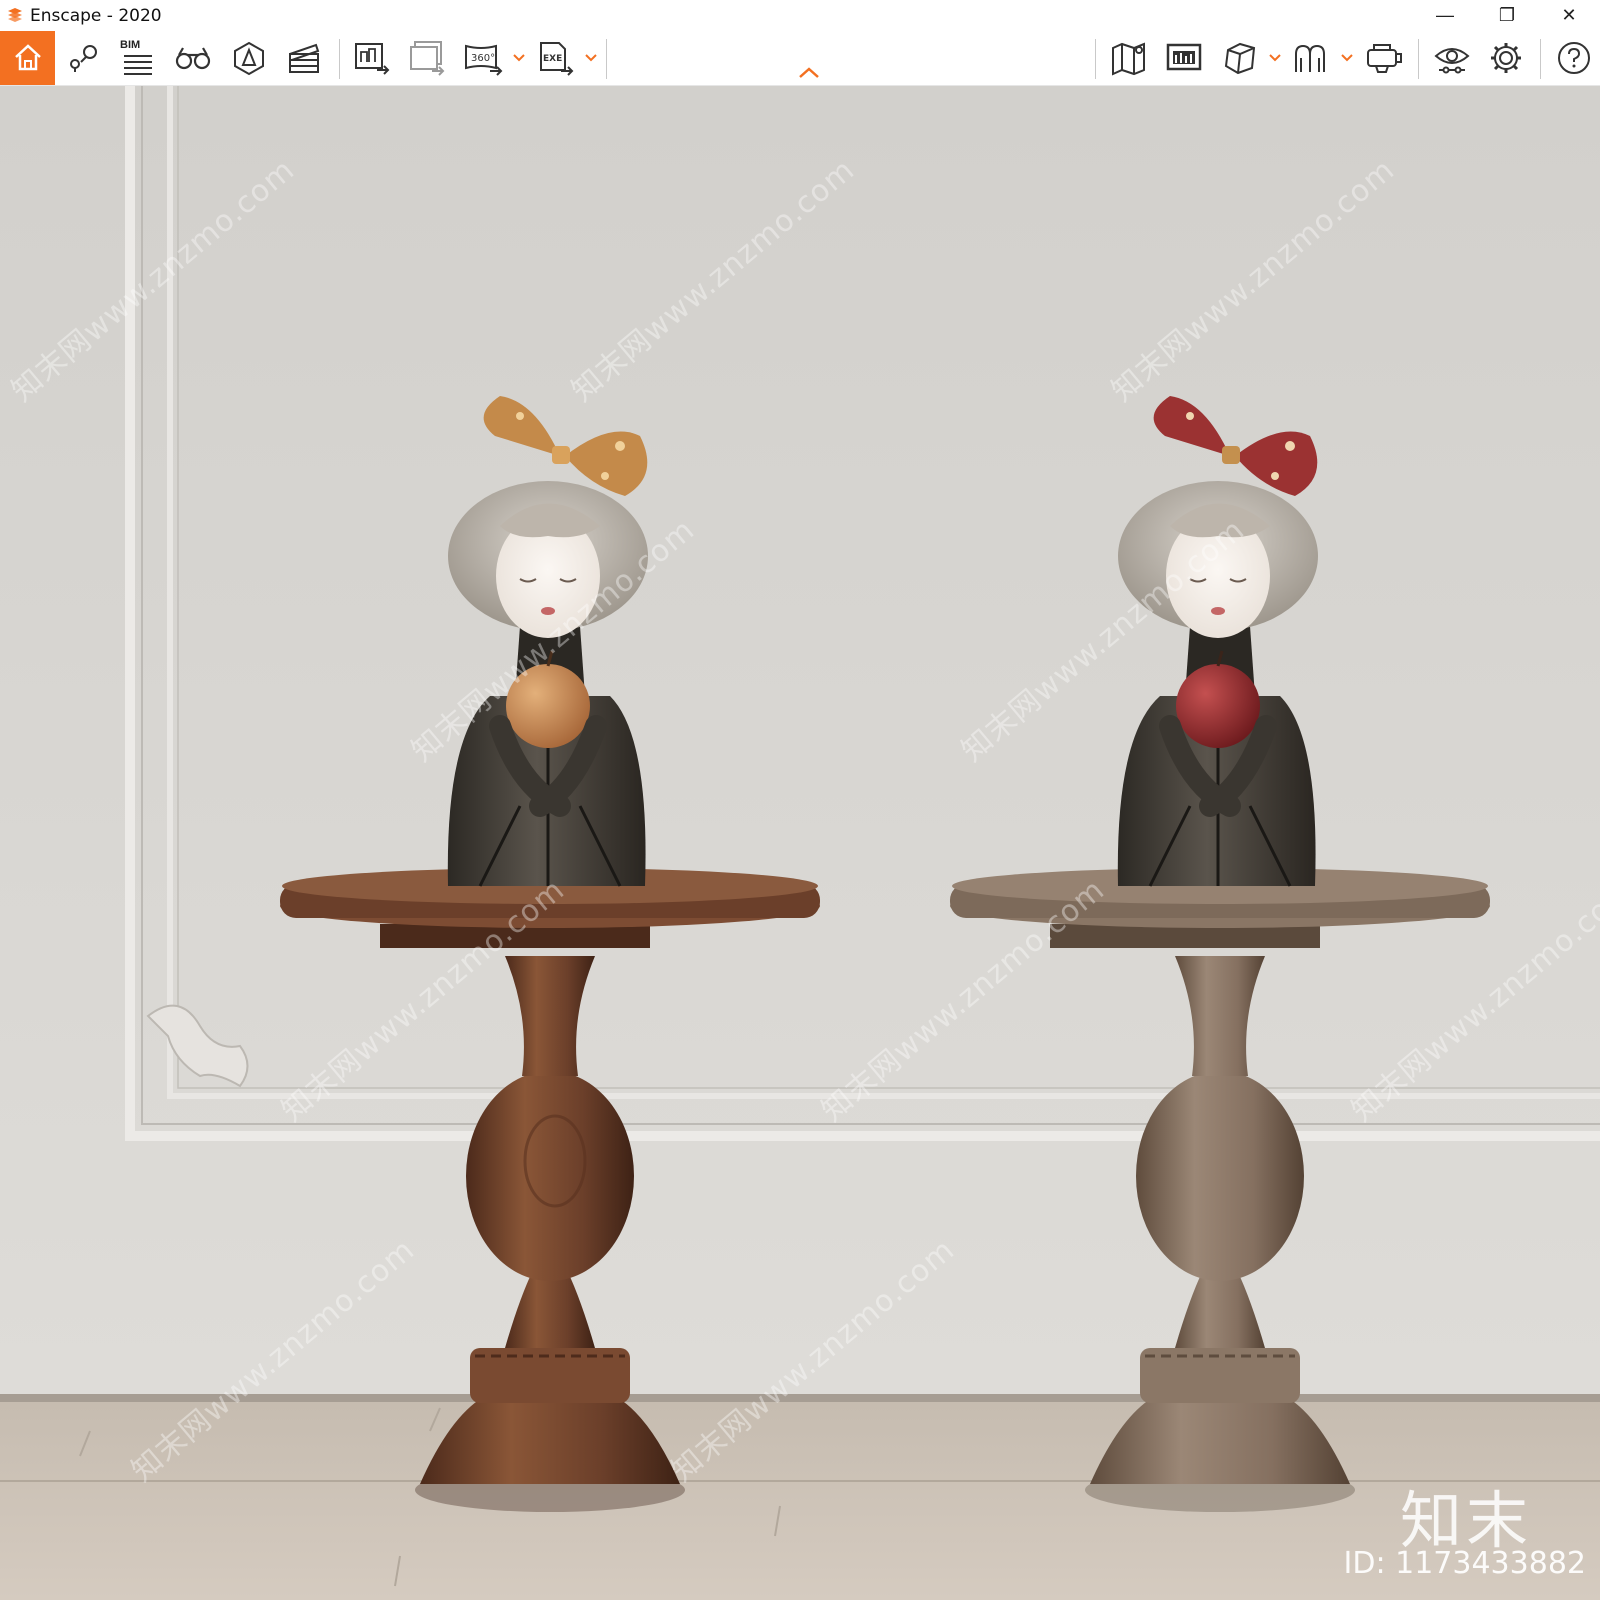 Image resolution: width=1600 pixels, height=1600 pixels. What do you see at coordinates (800, 15) in the screenshot?
I see `title-bar: Enscape - 2020 — ❐ ✕` at bounding box center [800, 15].